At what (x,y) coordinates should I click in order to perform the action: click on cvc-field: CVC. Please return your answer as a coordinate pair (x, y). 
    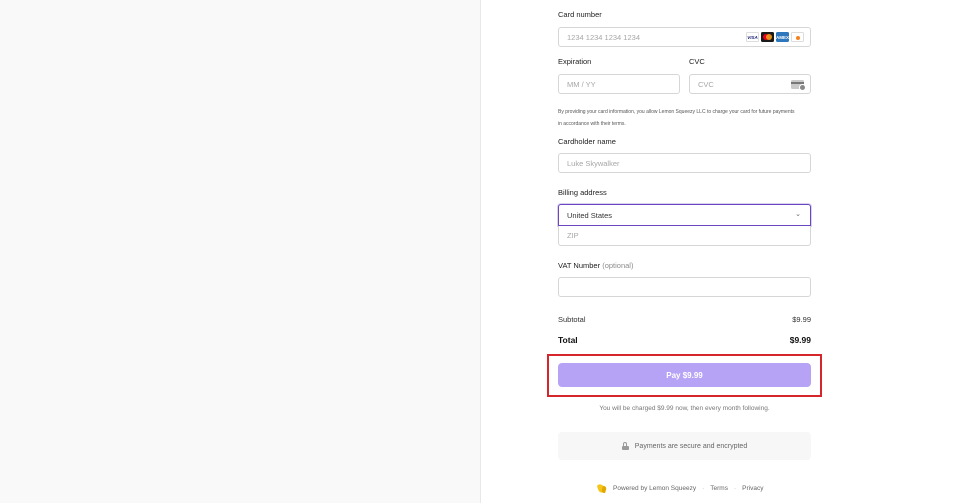
    Looking at the image, I should click on (750, 84).